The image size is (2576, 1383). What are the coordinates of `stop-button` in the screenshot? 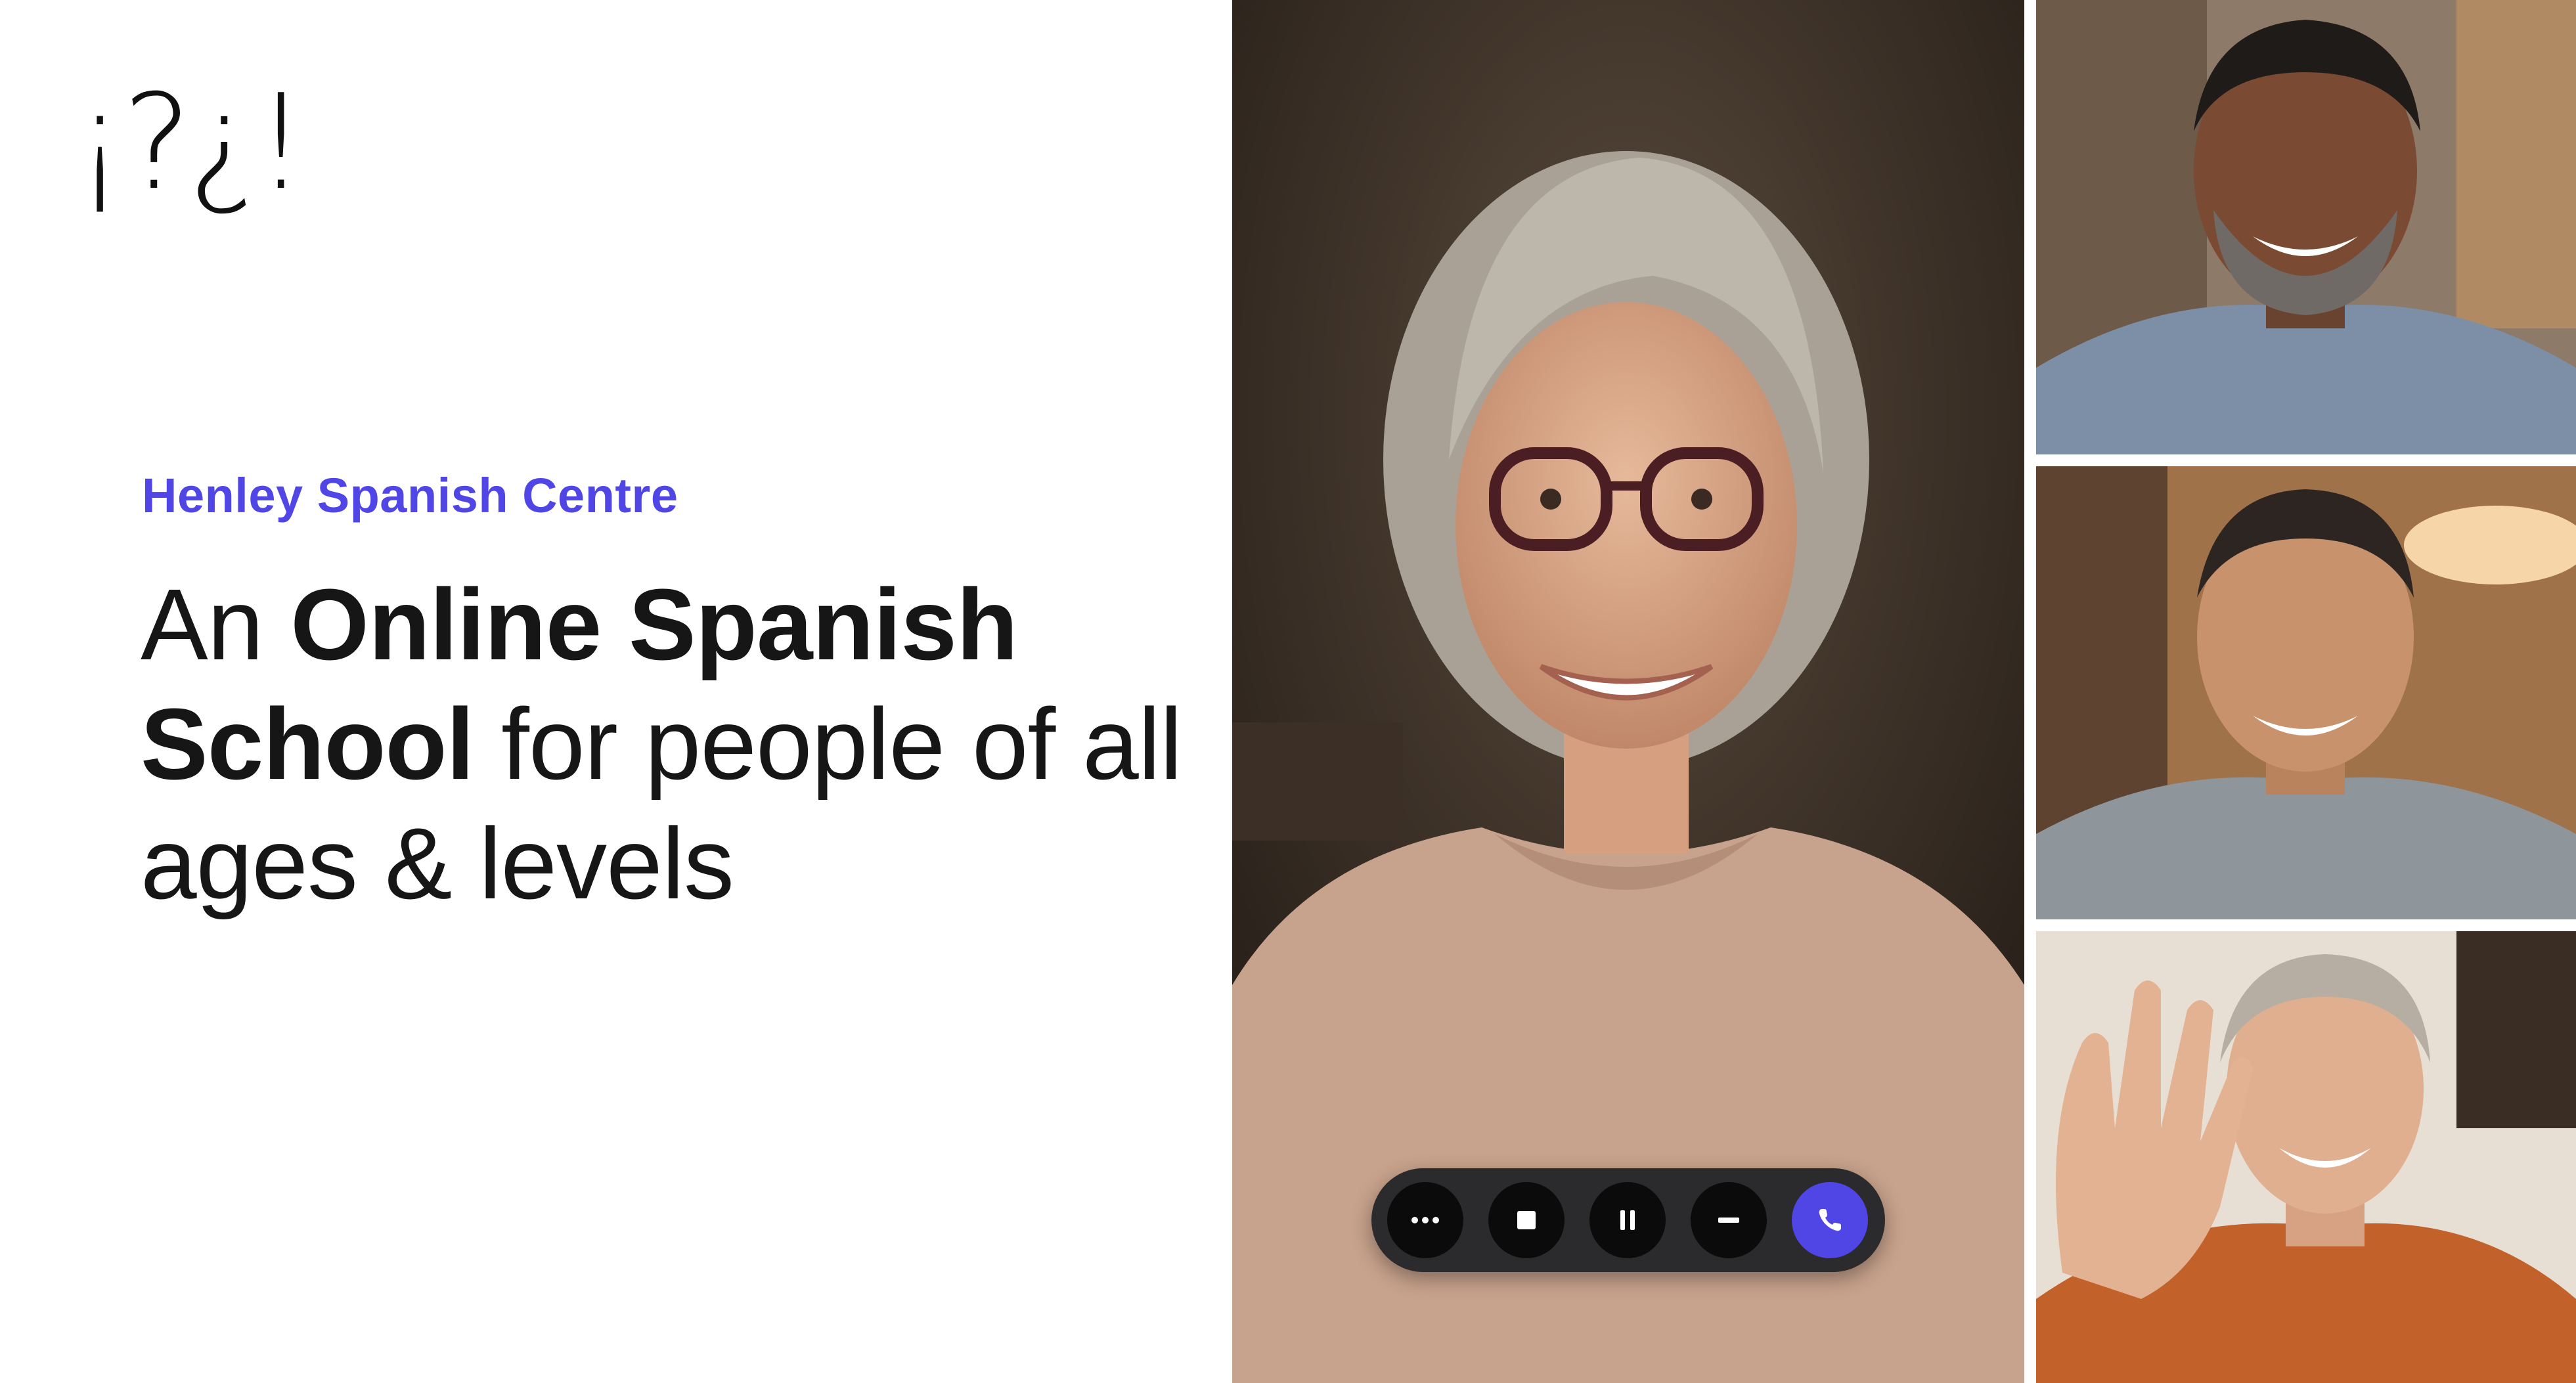 It's located at (1526, 1220).